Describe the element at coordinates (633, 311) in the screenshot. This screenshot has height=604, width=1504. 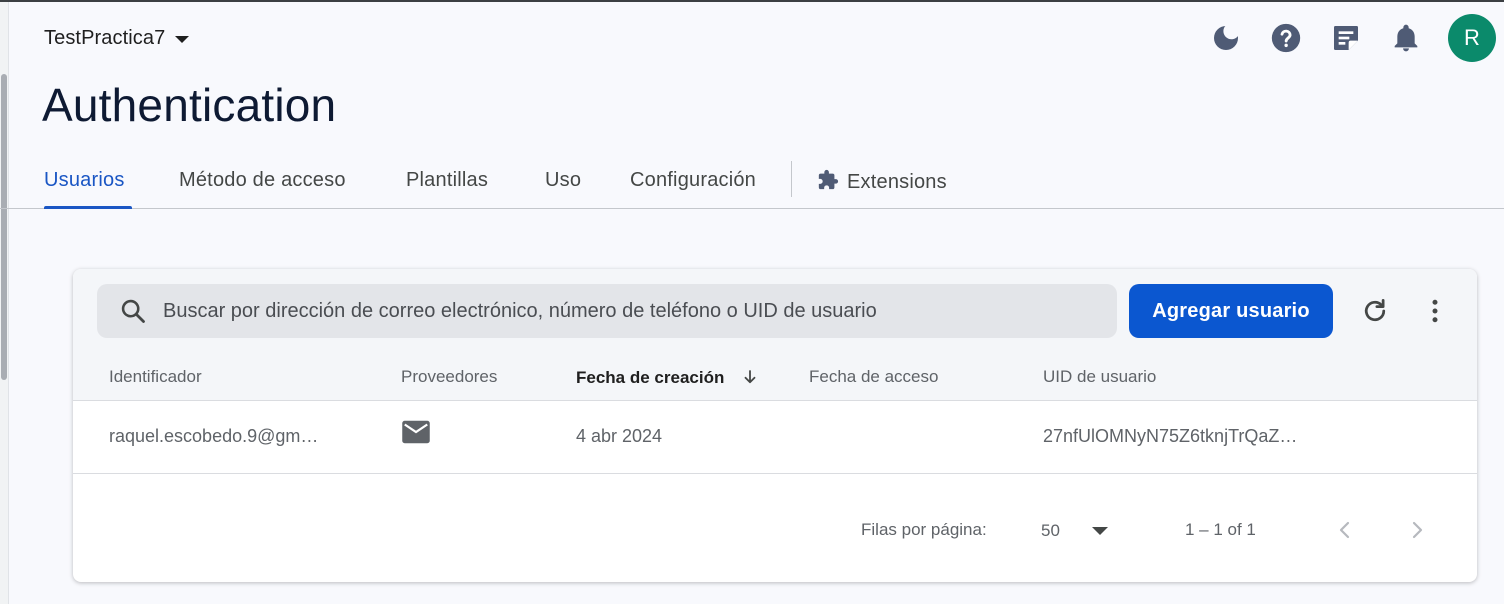
I see `search-input` at that location.